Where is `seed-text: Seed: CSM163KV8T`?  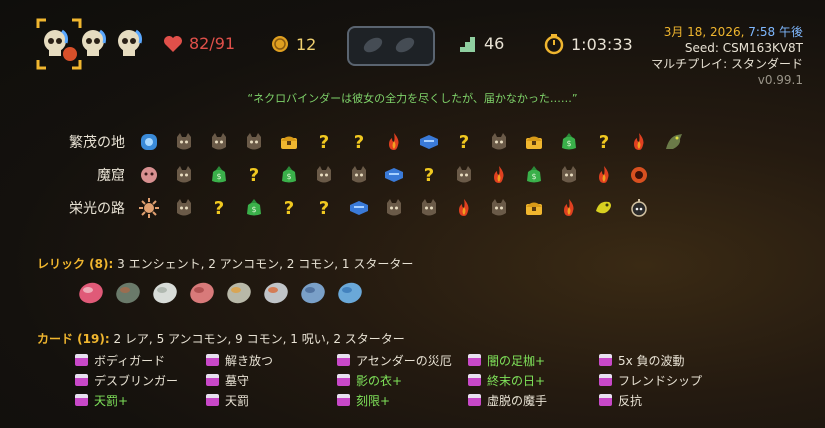
seed-text: Seed: CSM163KV8T is located at coordinates (727, 48).